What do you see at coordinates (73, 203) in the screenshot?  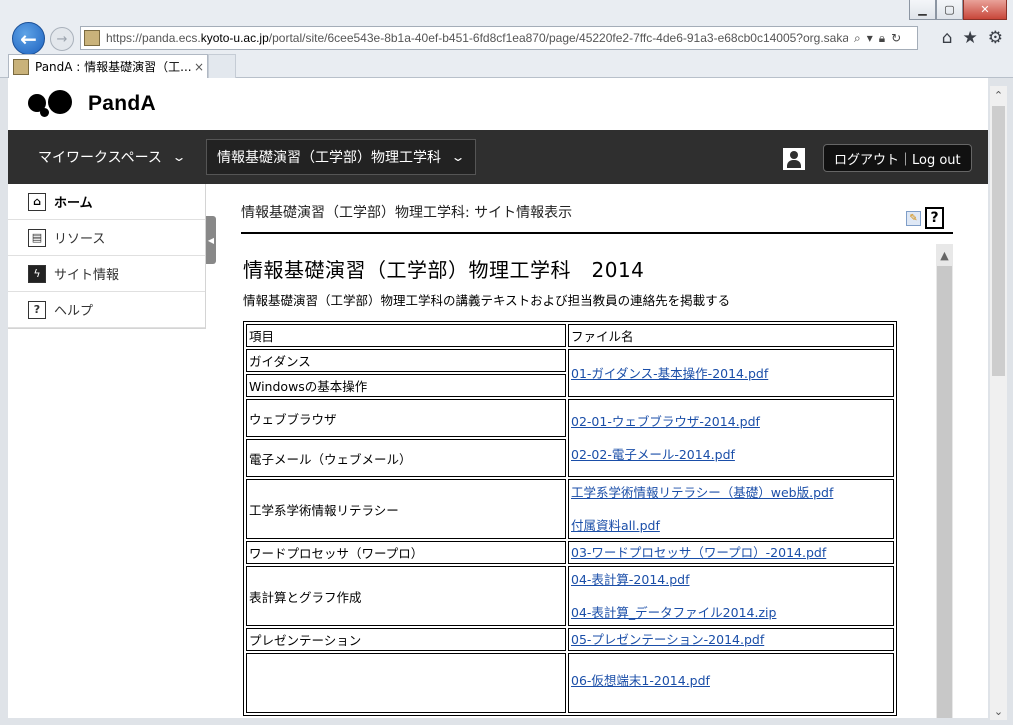 I see `sidebar-item-label: ホーム` at bounding box center [73, 203].